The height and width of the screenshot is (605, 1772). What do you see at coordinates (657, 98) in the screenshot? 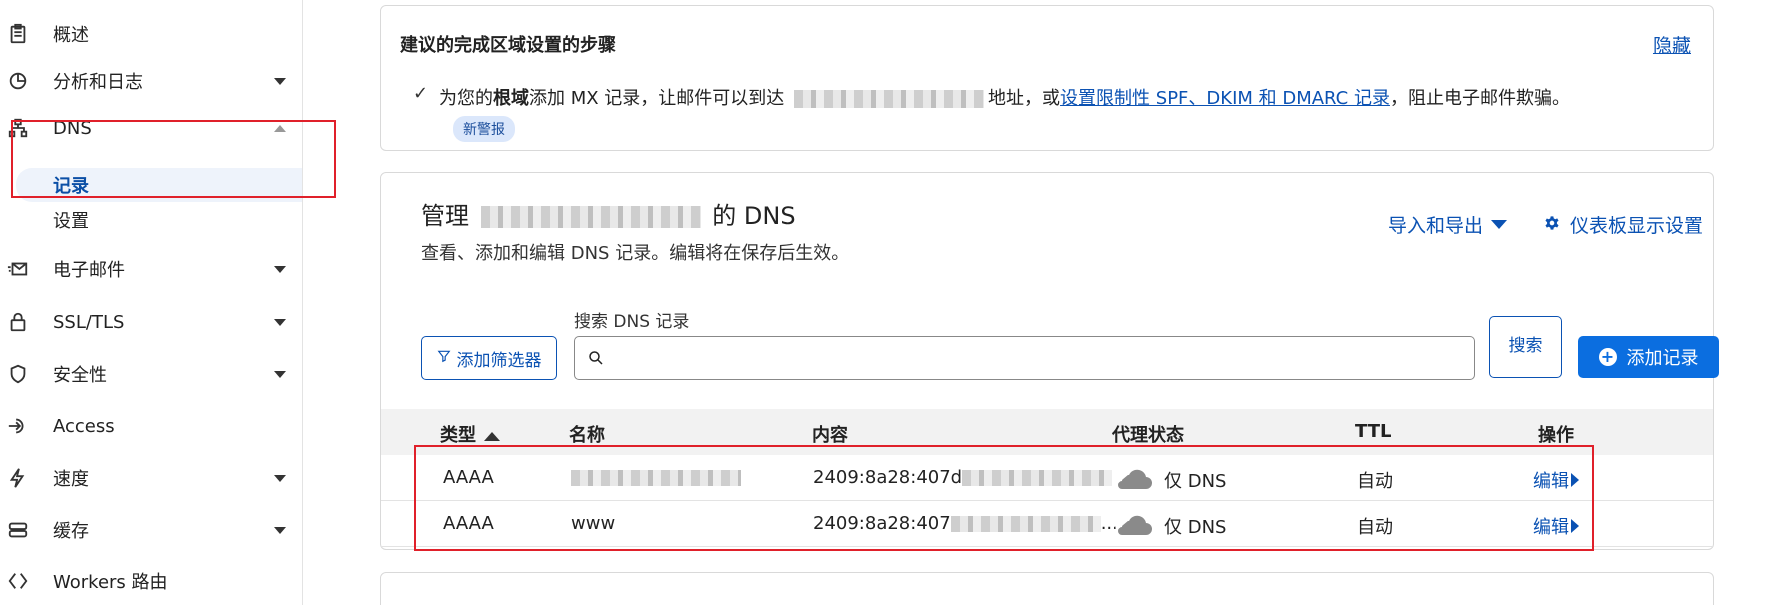
I see `text-segment: 添加 MX 记录，让邮件可以到达` at bounding box center [657, 98].